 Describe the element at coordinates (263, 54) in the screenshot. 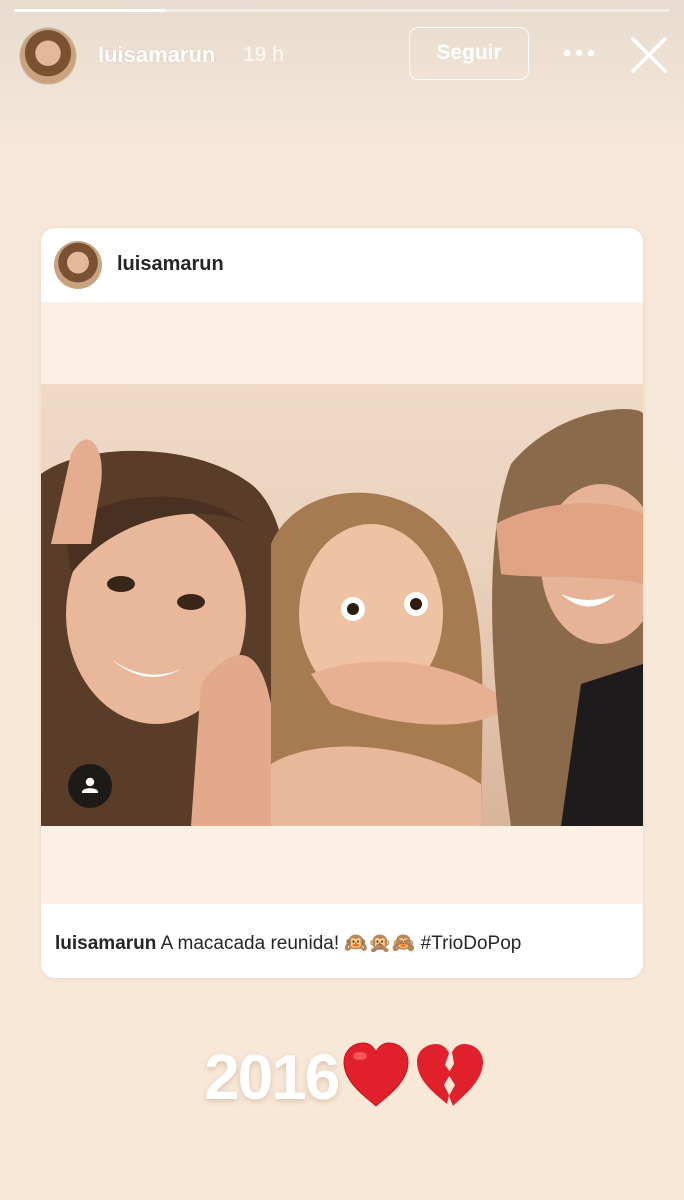

I see `story-timestamp: 19 h` at that location.